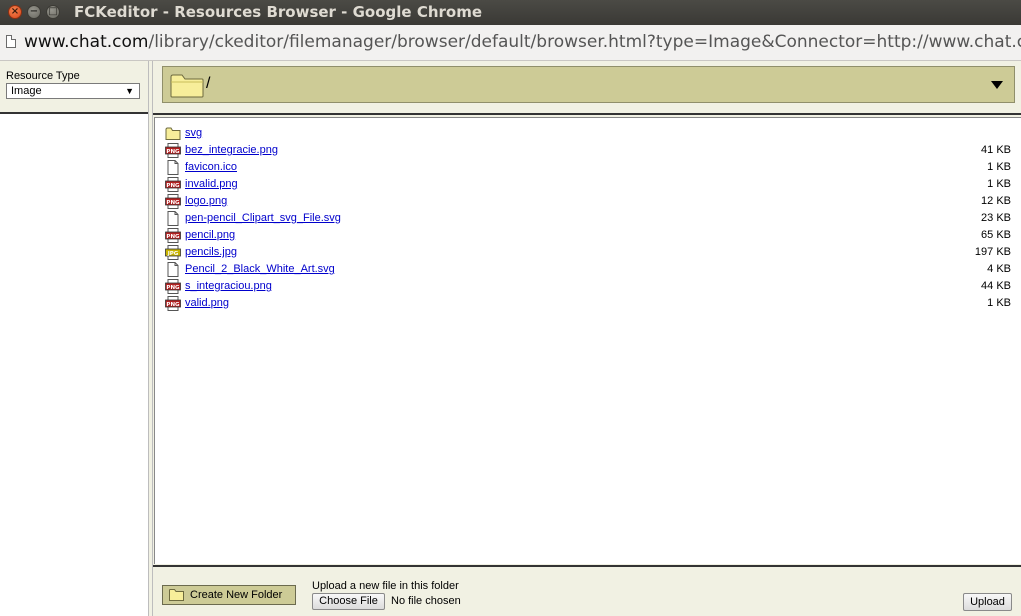 The height and width of the screenshot is (616, 1021). What do you see at coordinates (996, 150) in the screenshot?
I see `file-size: 41 KB` at bounding box center [996, 150].